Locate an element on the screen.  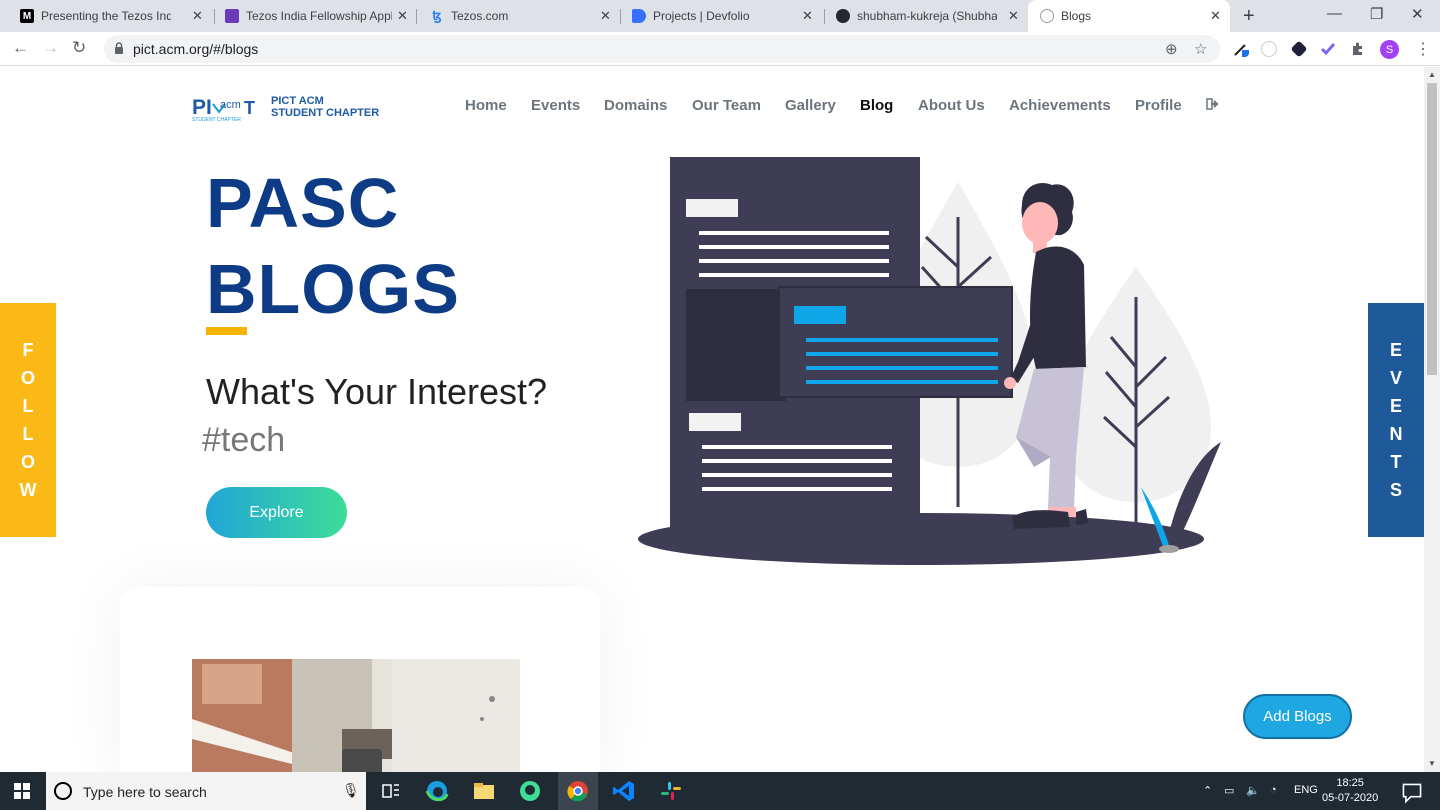
microphone-icon: 🎙 is located at coordinates (351, 790).